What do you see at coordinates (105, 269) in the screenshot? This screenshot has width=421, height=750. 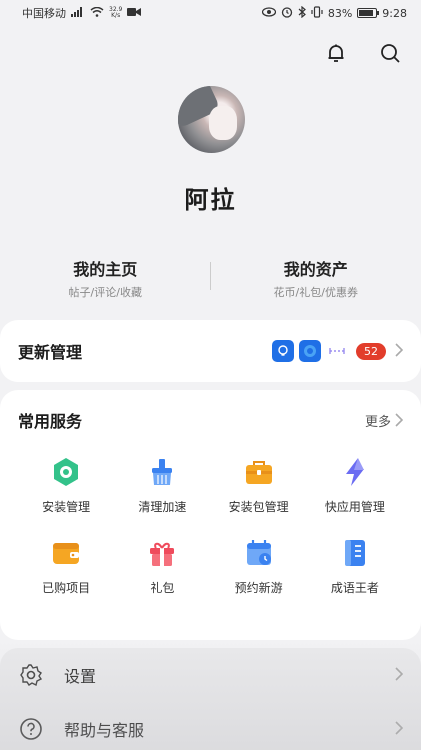 I see `my-homepage-title: 我的主页` at bounding box center [105, 269].